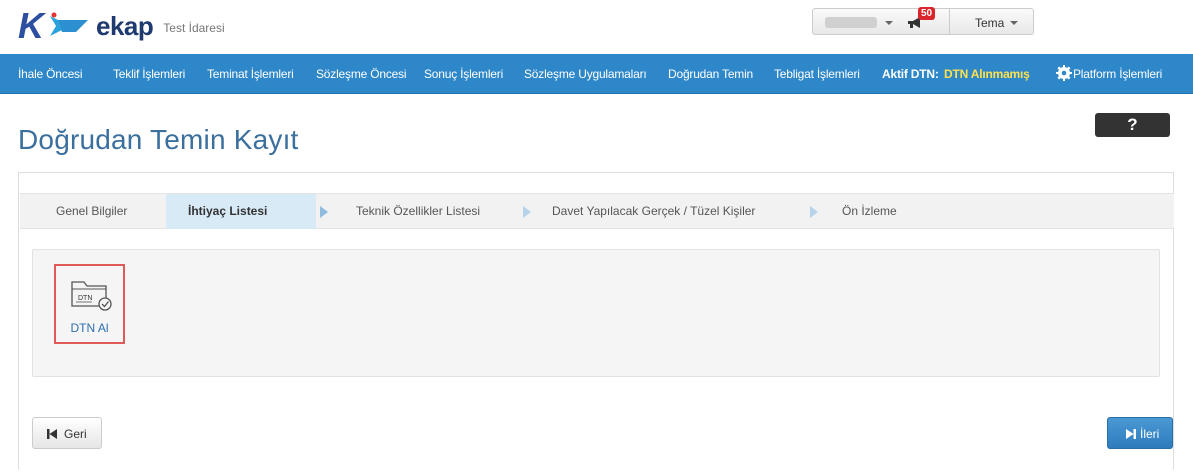 The width and height of the screenshot is (1193, 474). What do you see at coordinates (158, 139) in the screenshot?
I see `page-title: Doğrudan Temin Kayıt` at bounding box center [158, 139].